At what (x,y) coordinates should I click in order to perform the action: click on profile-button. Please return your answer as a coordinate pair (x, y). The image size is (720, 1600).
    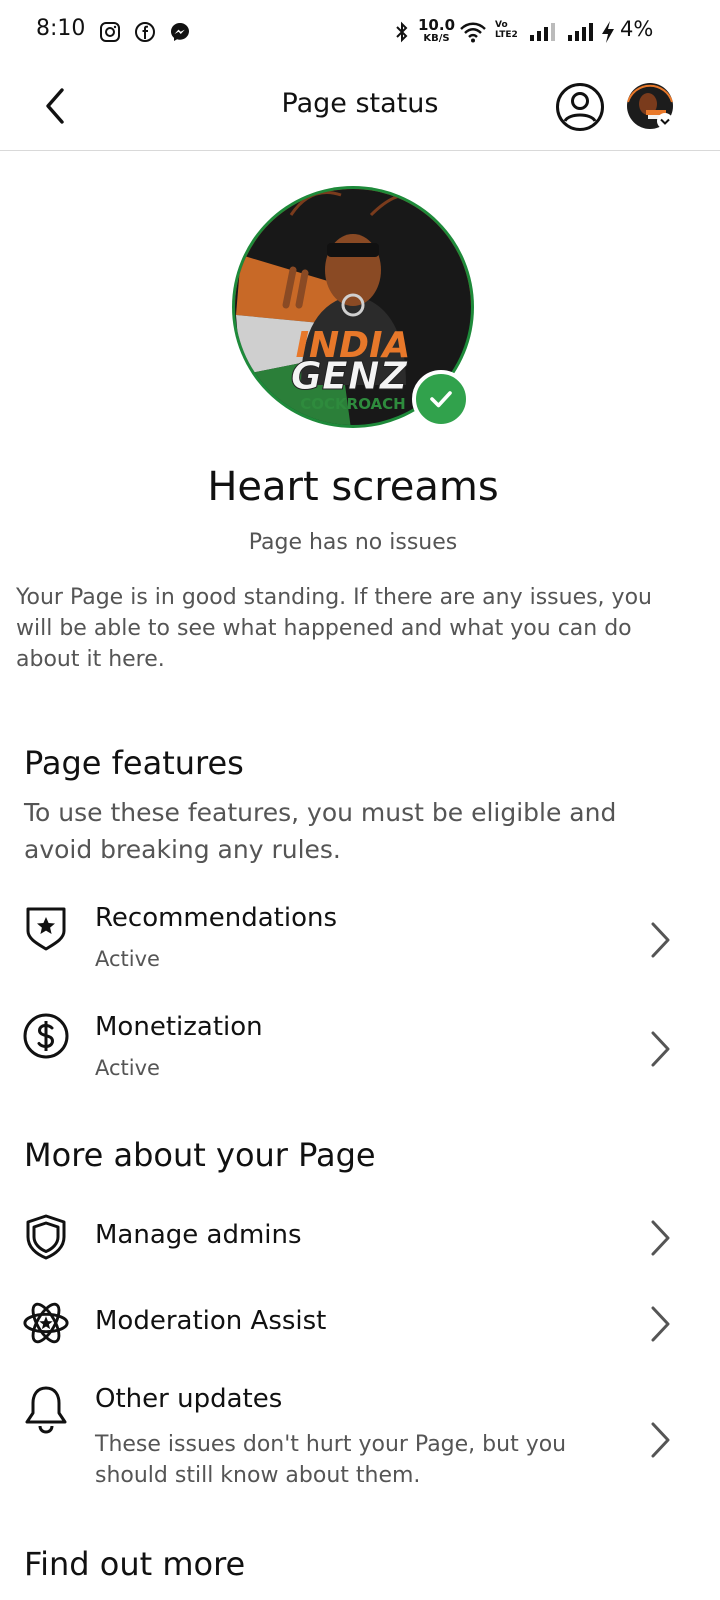
    Looking at the image, I should click on (580, 107).